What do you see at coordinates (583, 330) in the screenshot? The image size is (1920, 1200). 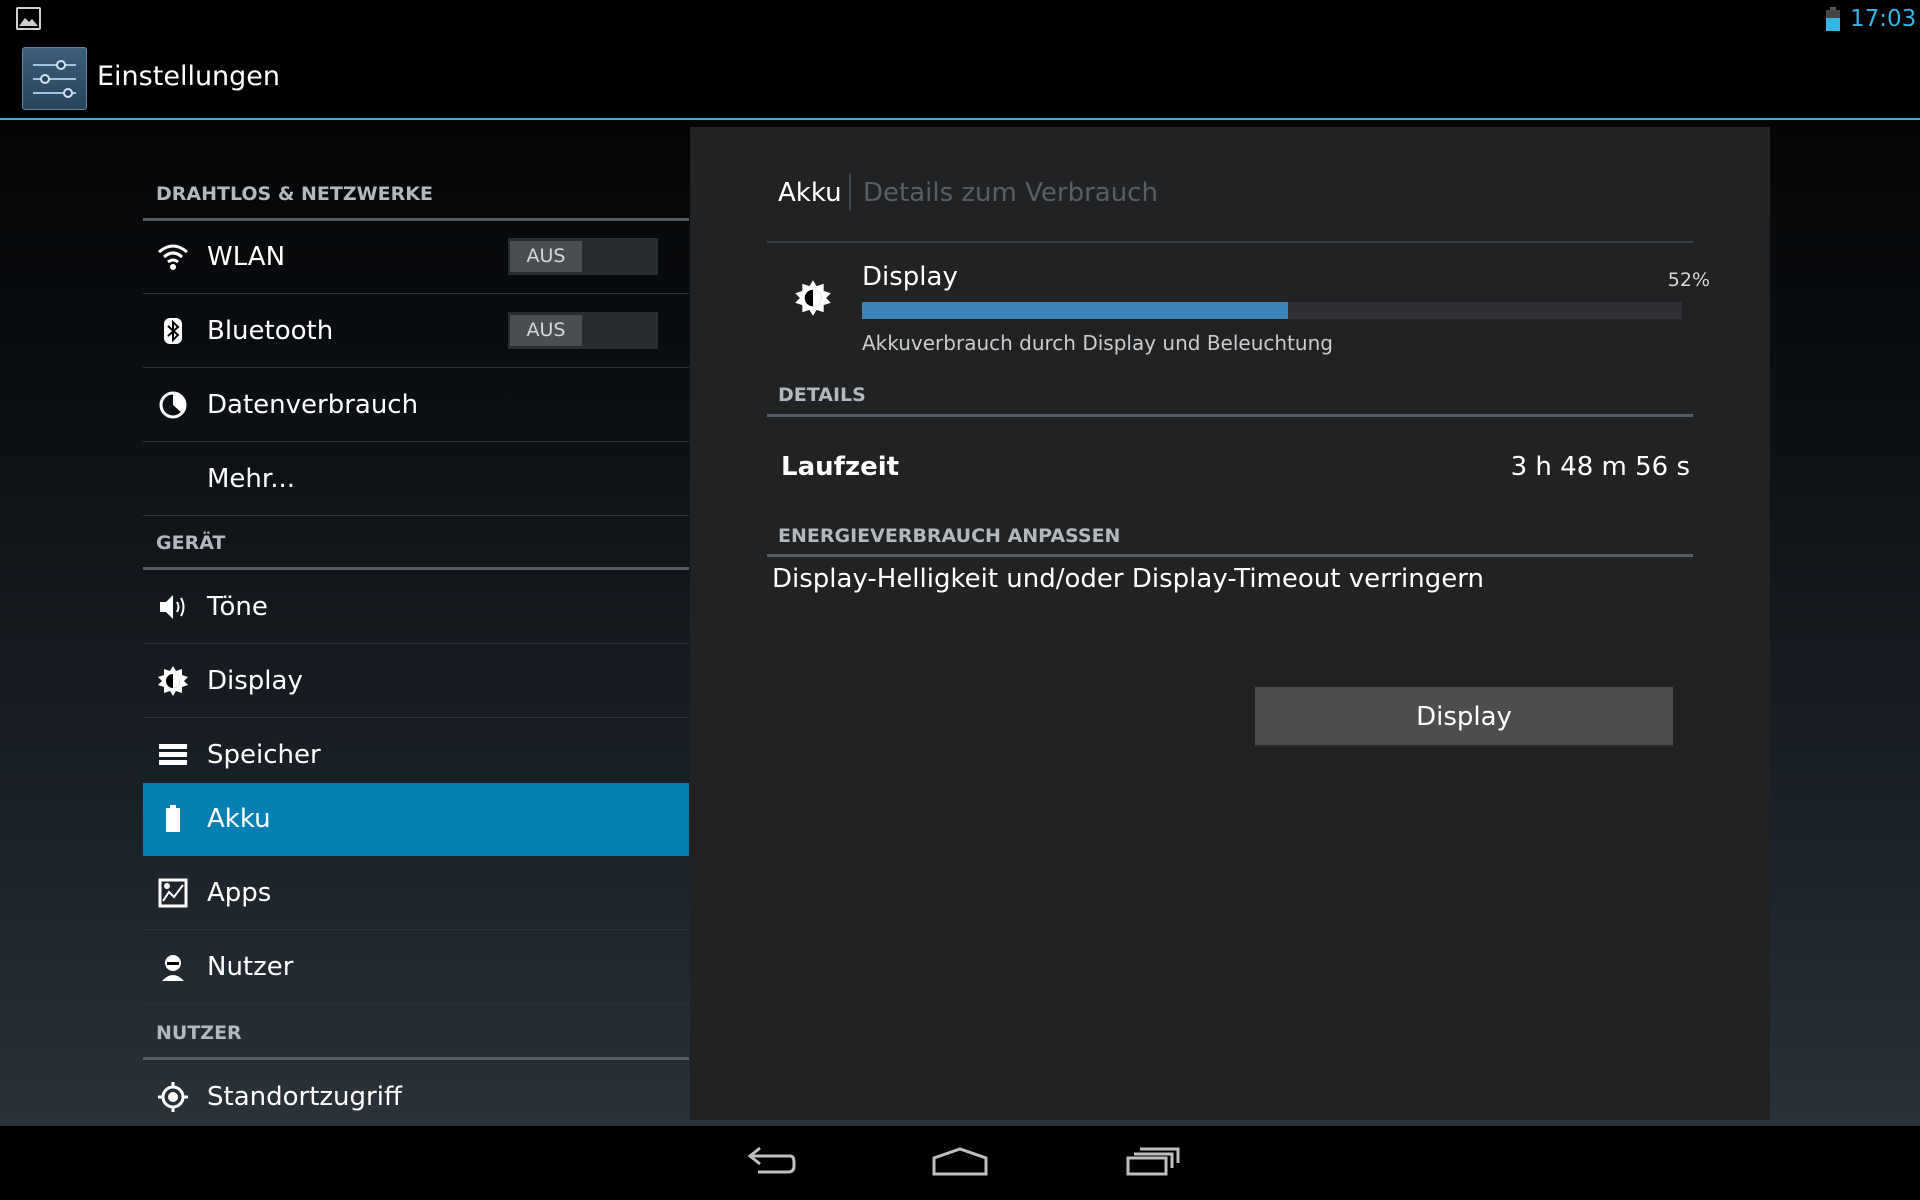 I see `bluetooth-toggle: AUS` at bounding box center [583, 330].